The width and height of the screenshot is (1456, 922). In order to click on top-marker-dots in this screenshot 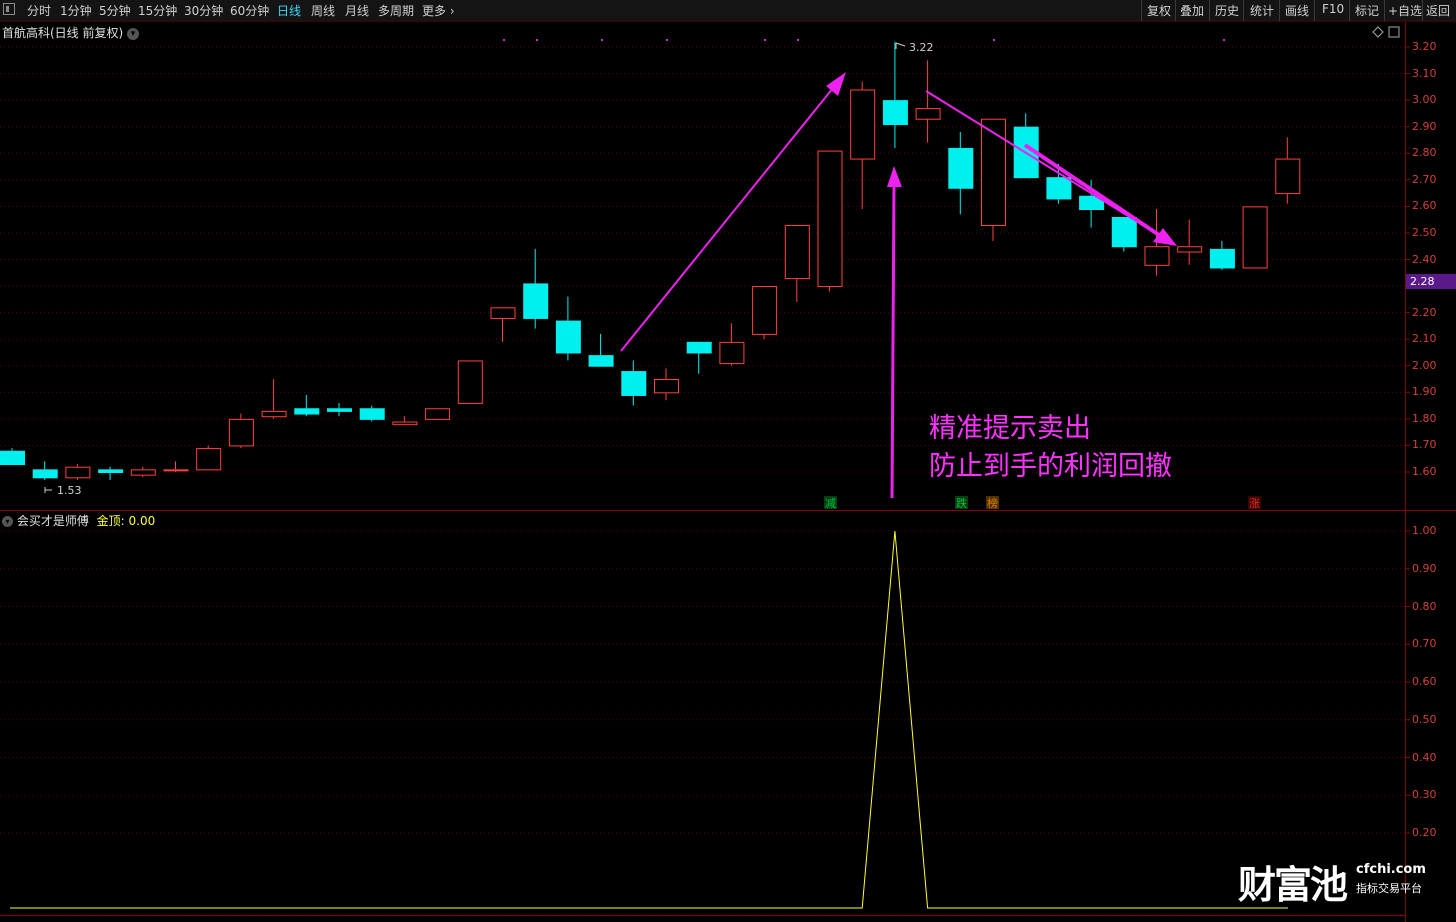, I will do `click(864, 40)`.